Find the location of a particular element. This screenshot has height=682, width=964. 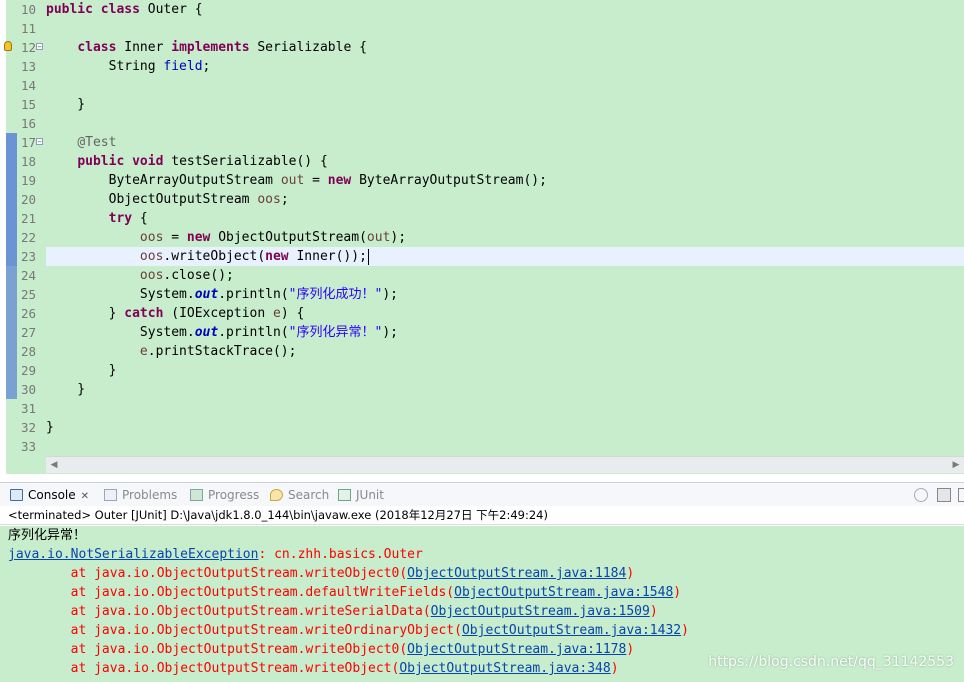

code-token: Outer { is located at coordinates (171, 9).